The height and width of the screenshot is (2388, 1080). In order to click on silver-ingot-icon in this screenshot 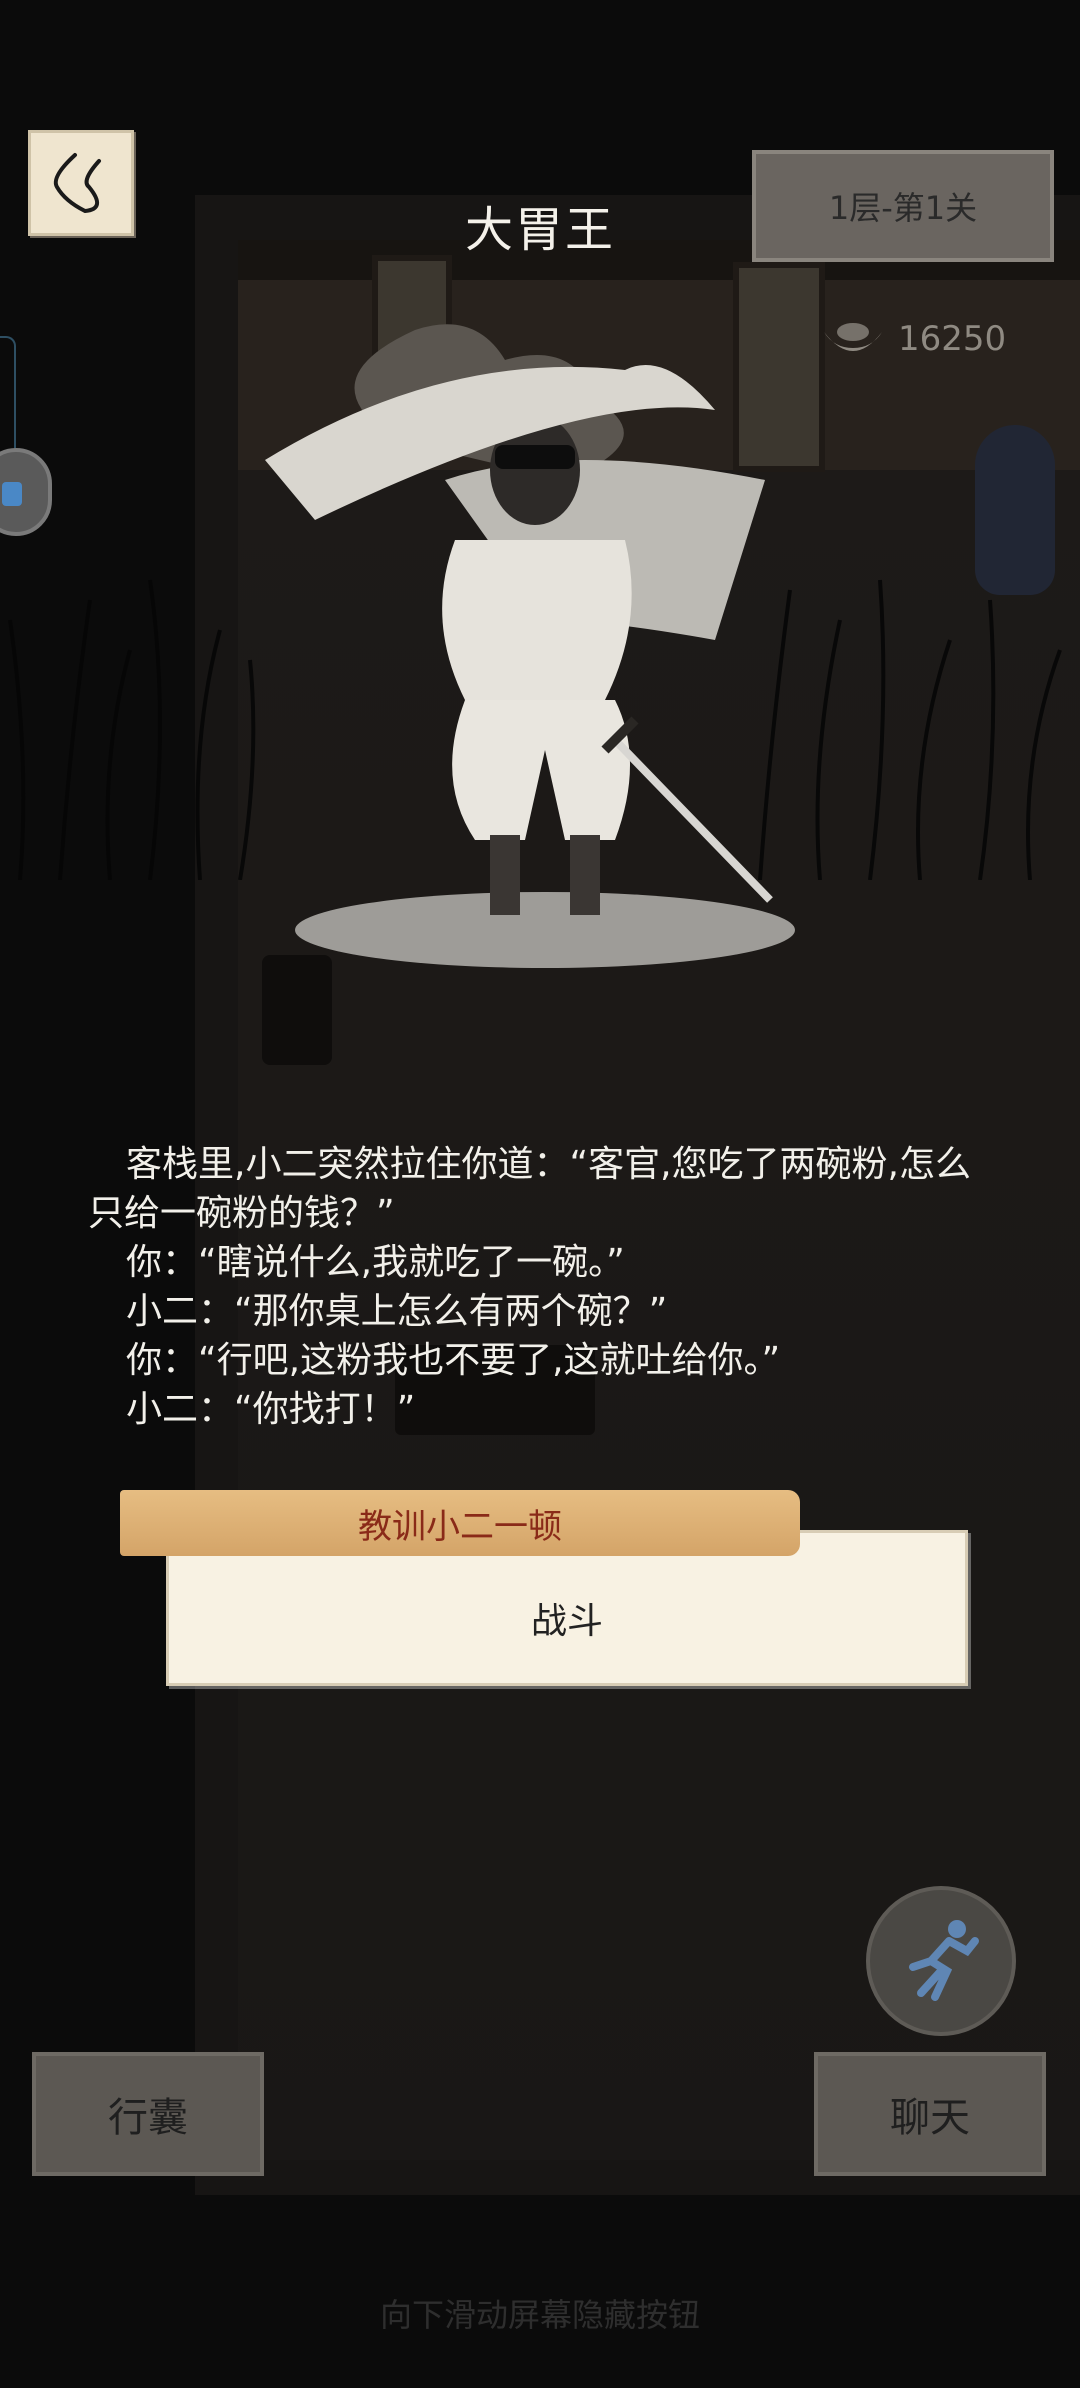, I will do `click(853, 337)`.